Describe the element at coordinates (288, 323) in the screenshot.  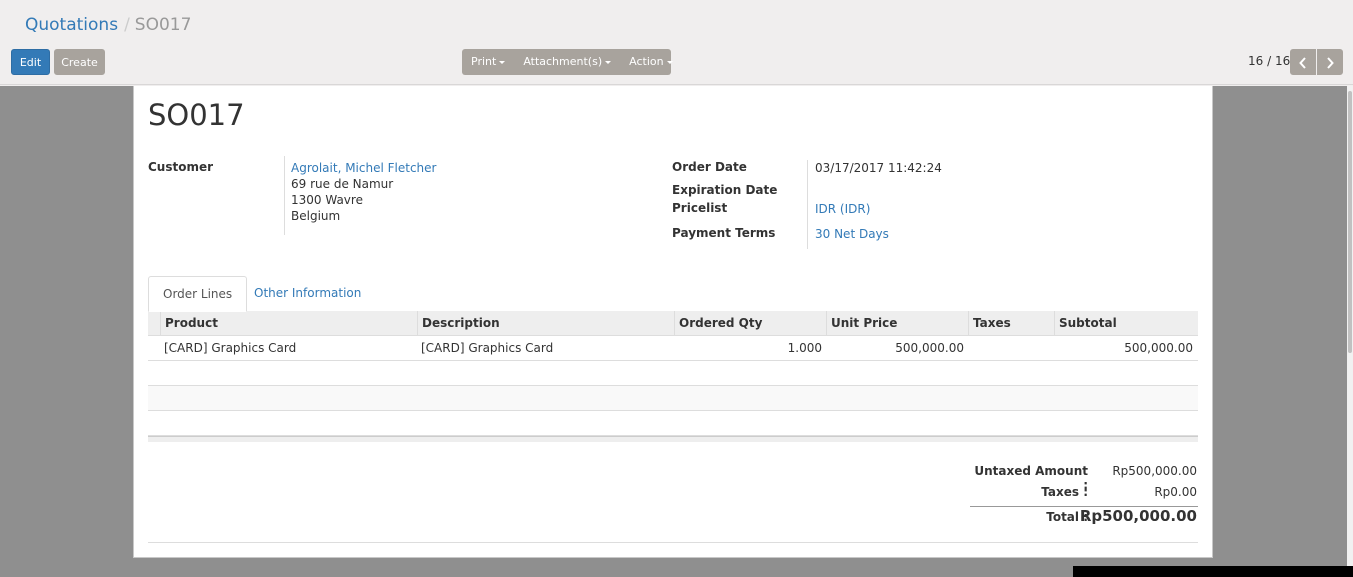
I see `column-product: Product` at that location.